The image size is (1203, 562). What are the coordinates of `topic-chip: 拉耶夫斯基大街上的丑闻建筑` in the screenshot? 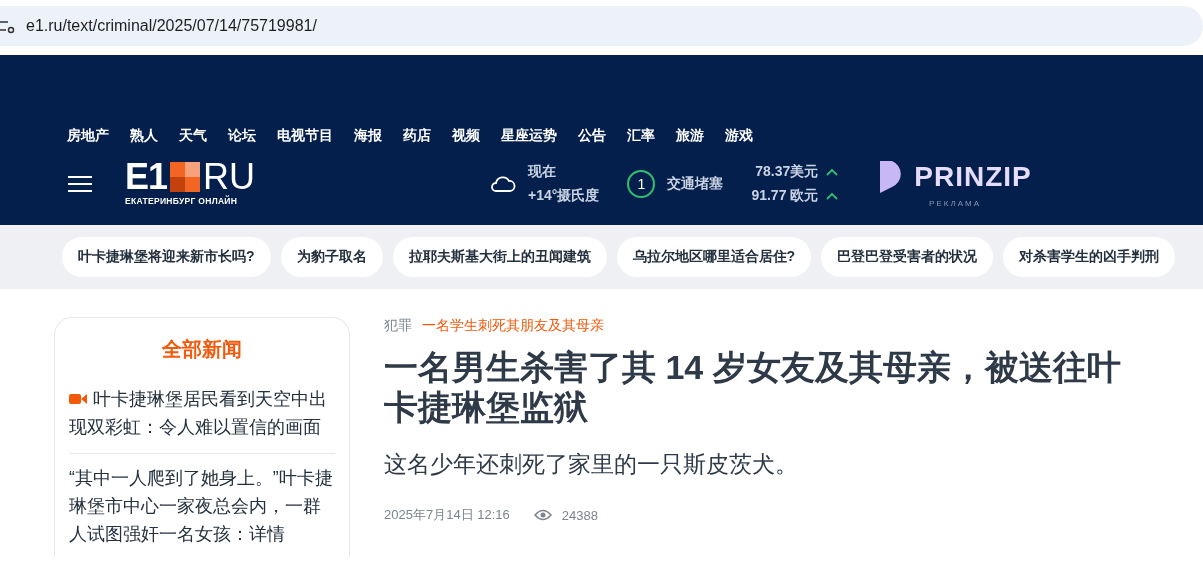 It's located at (499, 257).